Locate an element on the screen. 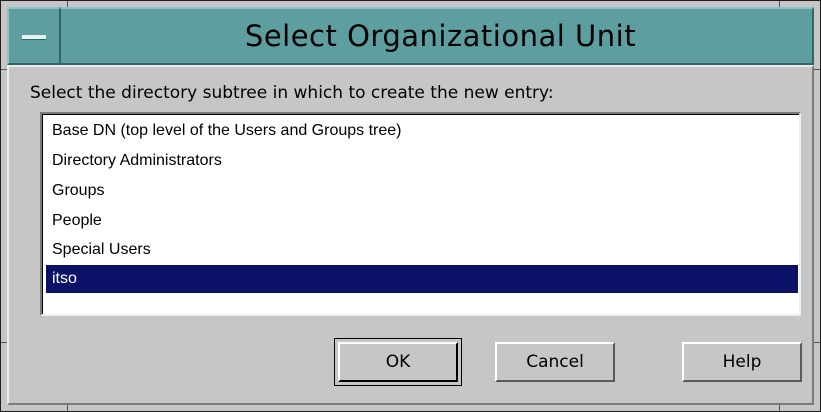 This screenshot has width=821, height=412. cancel-button: Cancel is located at coordinates (555, 362).